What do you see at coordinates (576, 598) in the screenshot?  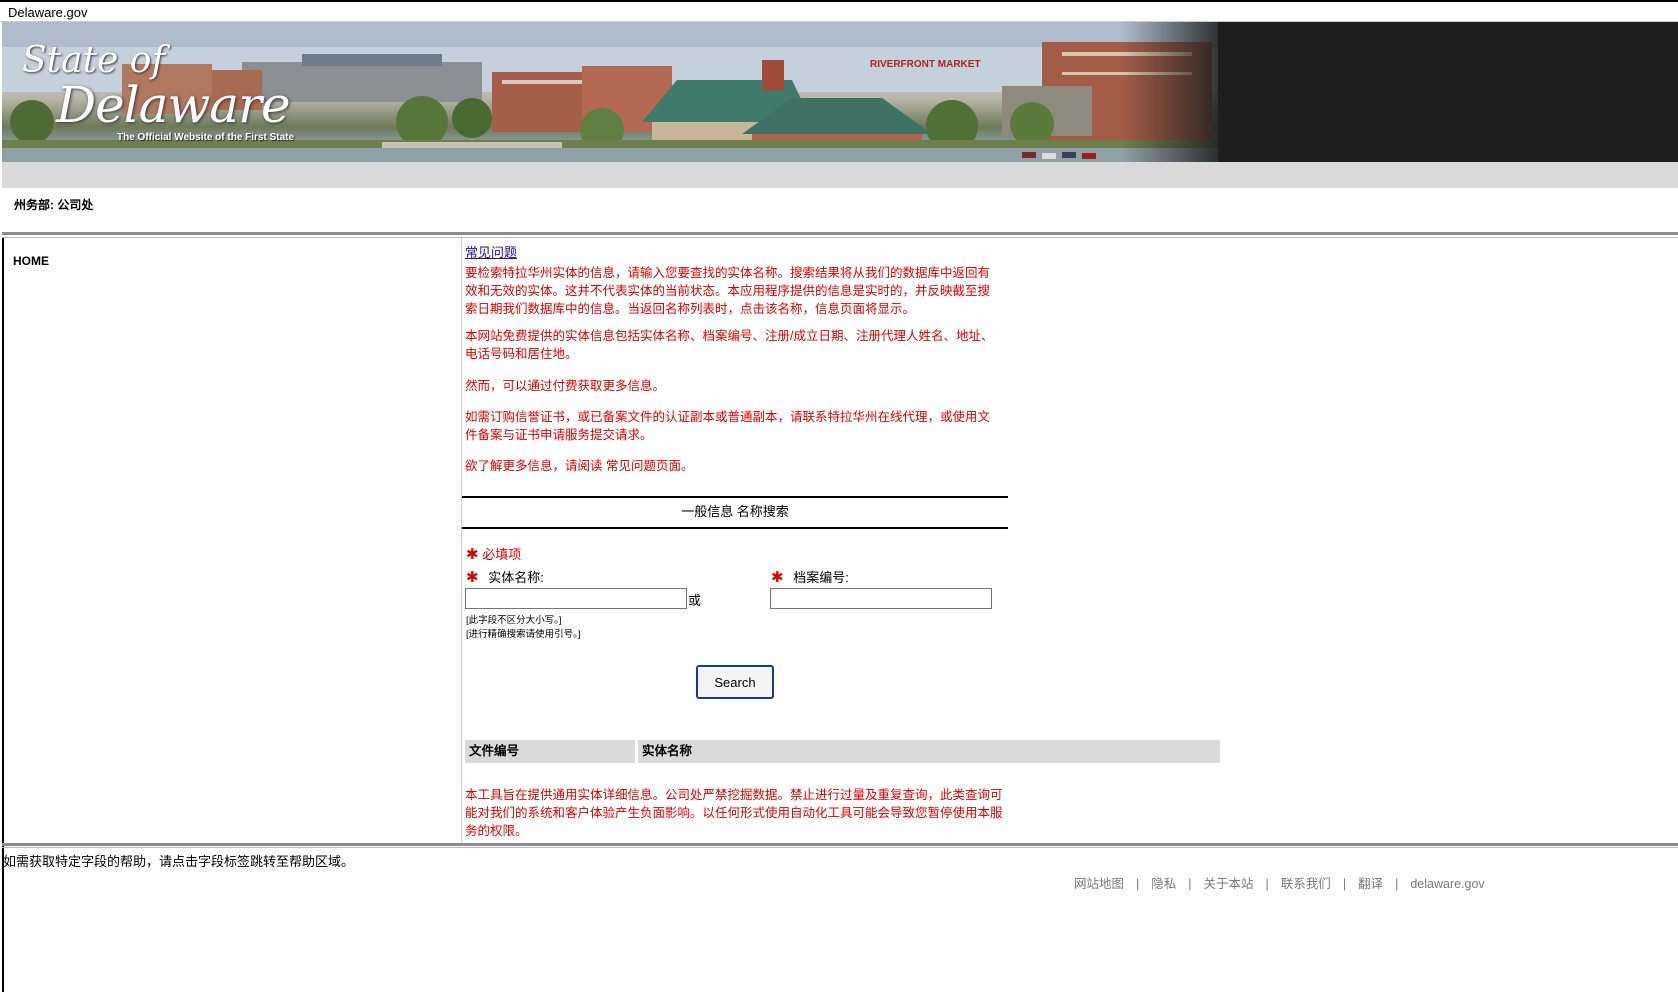 I see `entity-name-input` at bounding box center [576, 598].